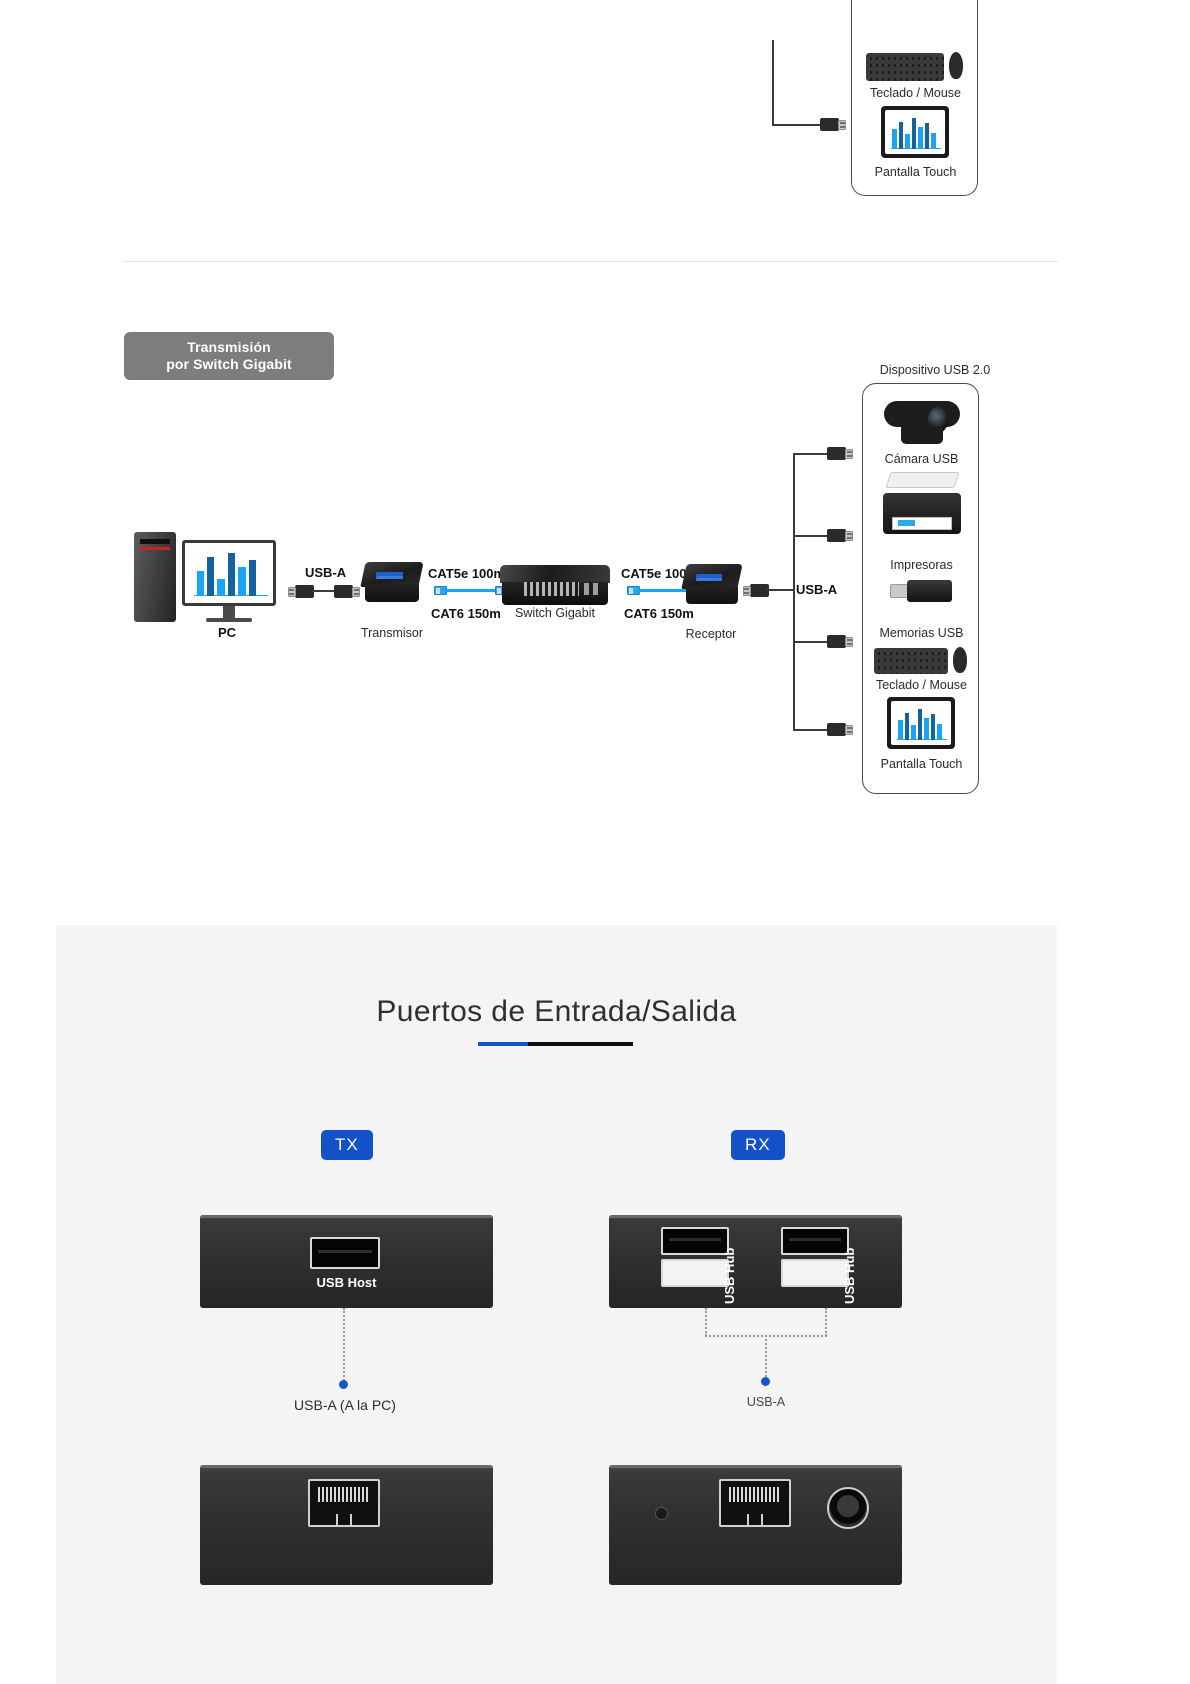  I want to click on top-wire-vertical, so click(773, 83).